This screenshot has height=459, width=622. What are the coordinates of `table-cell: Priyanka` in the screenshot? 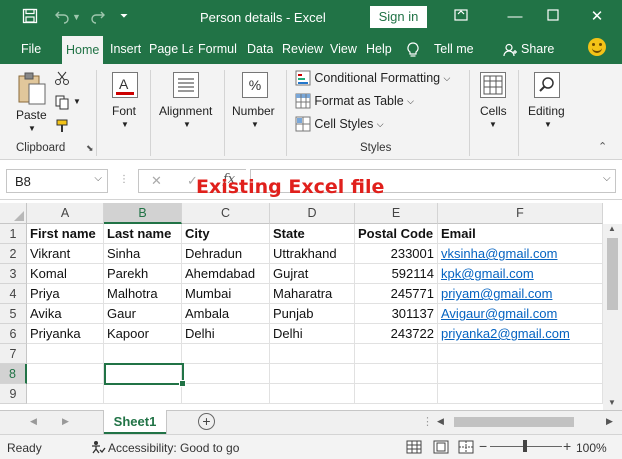 It's located at (65, 334).